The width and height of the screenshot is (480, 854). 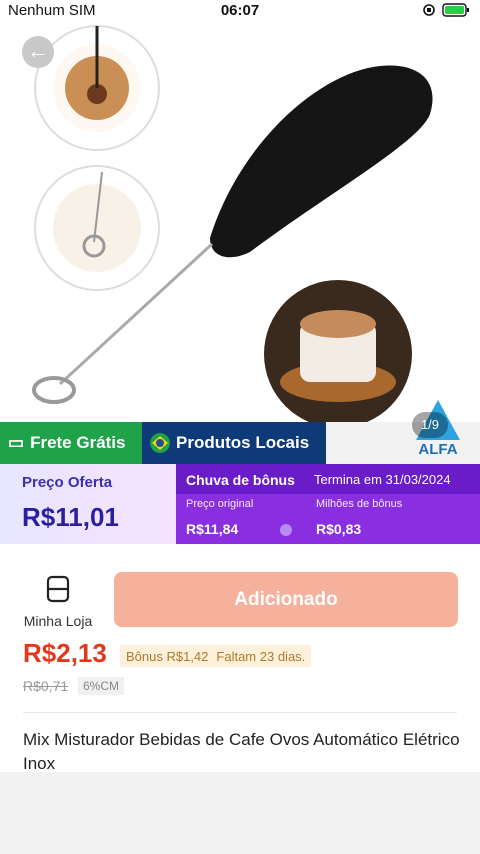 I want to click on bonus-amount-label: Milhões de bônus, so click(x=359, y=504).